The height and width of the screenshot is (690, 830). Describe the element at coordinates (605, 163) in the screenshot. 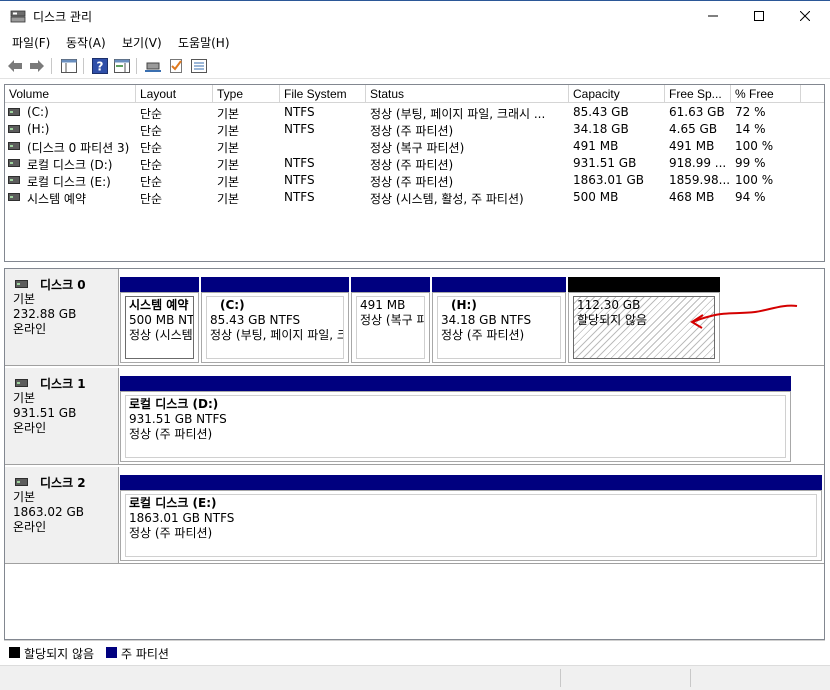

I see `cell-capacity: 931.51 GB` at that location.